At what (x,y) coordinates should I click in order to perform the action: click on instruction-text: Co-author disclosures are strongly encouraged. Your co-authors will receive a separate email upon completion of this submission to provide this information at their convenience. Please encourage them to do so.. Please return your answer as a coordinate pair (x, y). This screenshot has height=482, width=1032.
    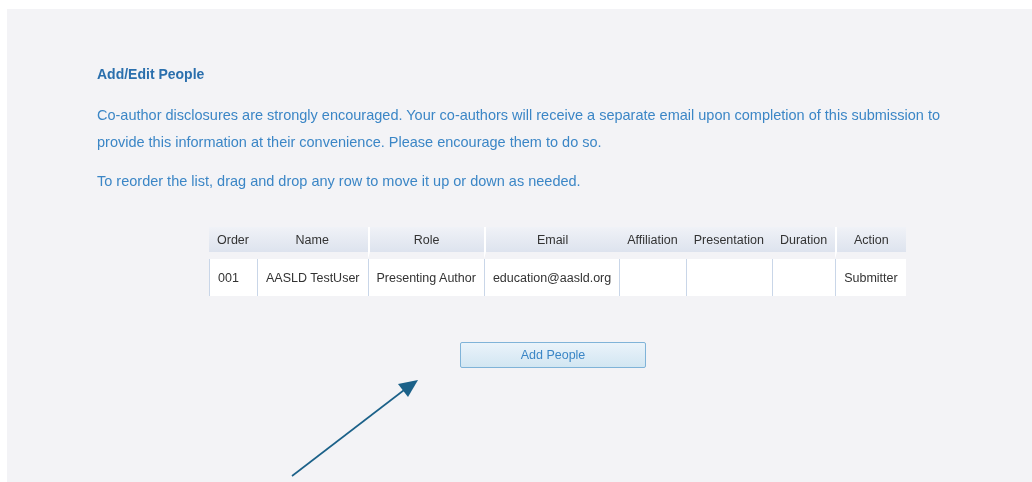
    Looking at the image, I should click on (519, 129).